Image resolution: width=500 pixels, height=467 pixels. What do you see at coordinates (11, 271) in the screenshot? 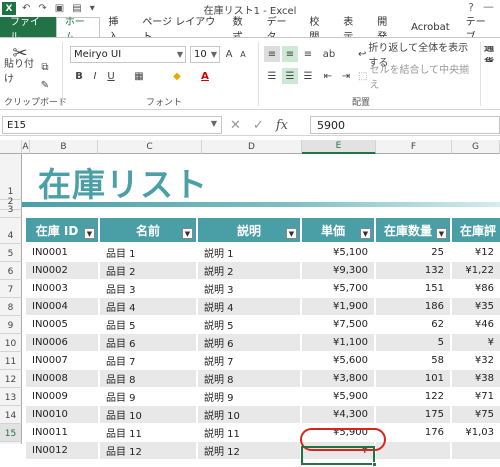
I see `row-header: 6` at bounding box center [11, 271].